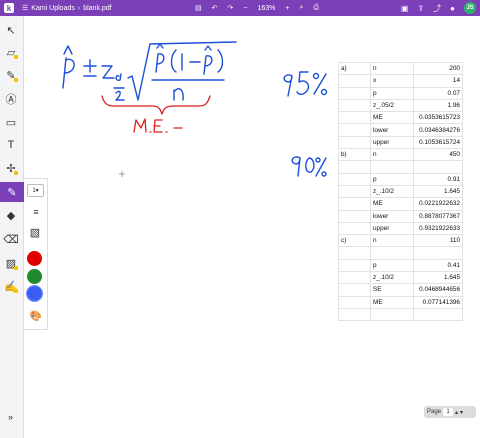  What do you see at coordinates (438, 118) in the screenshot?
I see `table-cell: 0.0353615723` at bounding box center [438, 118].